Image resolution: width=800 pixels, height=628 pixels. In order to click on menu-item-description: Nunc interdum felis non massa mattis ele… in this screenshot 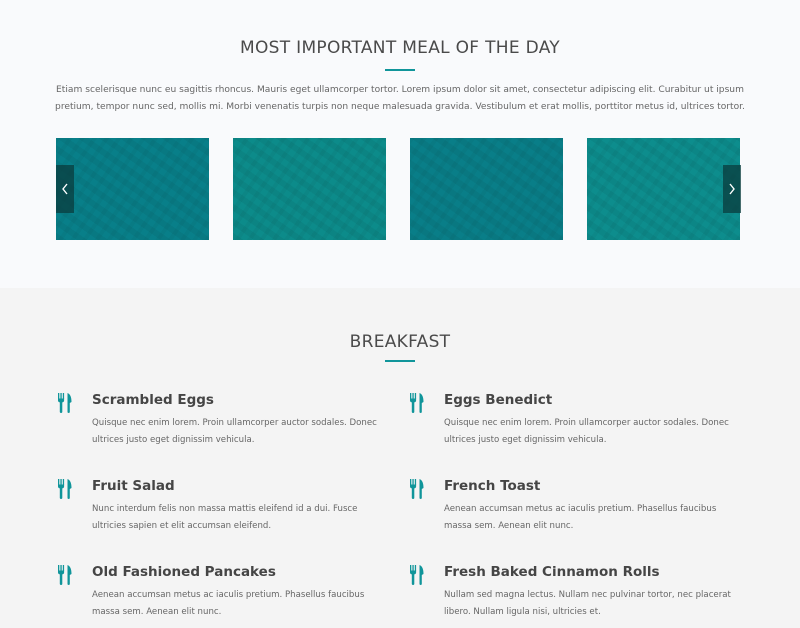, I will do `click(225, 517)`.